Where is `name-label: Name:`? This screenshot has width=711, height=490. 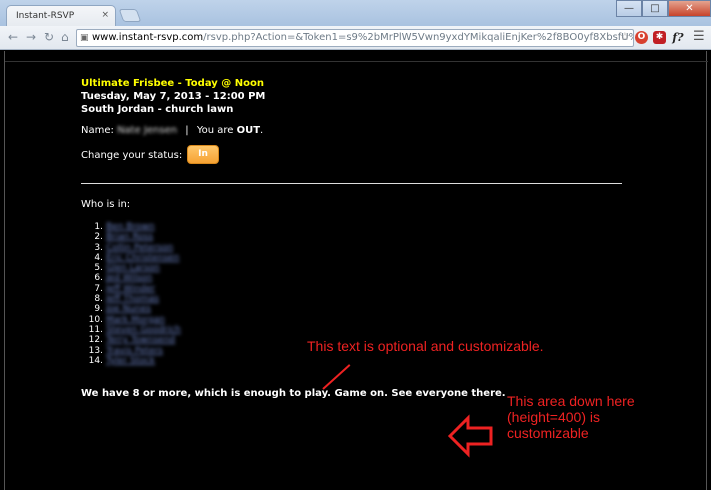 name-label: Name: is located at coordinates (97, 130).